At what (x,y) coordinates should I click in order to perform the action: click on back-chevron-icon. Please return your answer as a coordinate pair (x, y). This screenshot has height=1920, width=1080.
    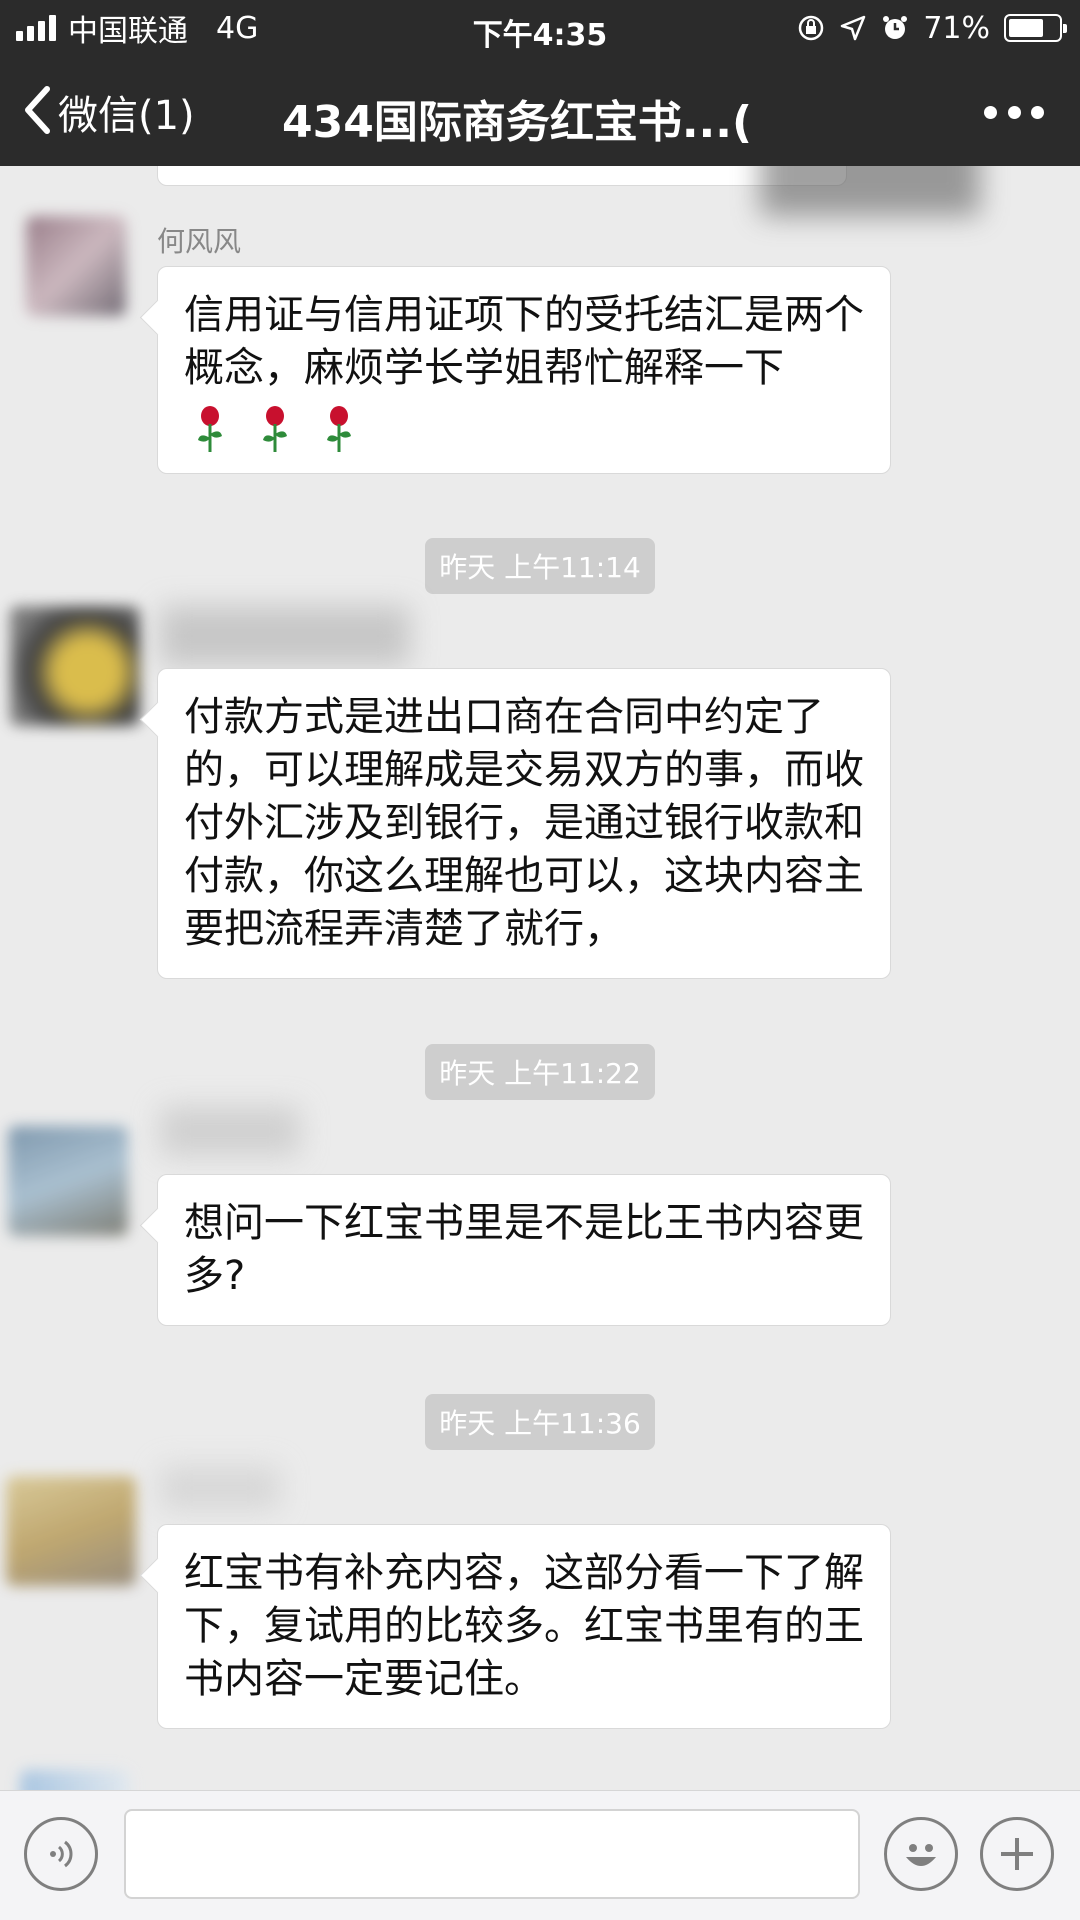
    Looking at the image, I should click on (37, 112).